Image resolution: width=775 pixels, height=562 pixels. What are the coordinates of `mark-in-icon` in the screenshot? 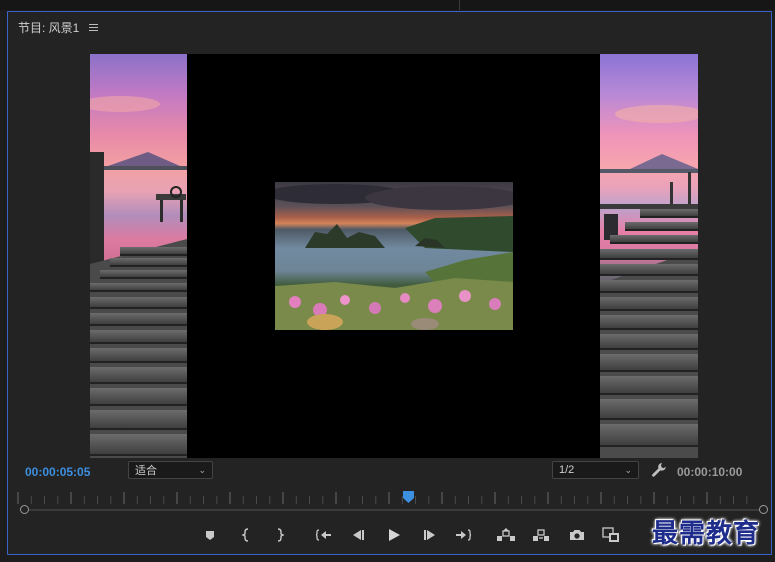 It's located at (245, 535).